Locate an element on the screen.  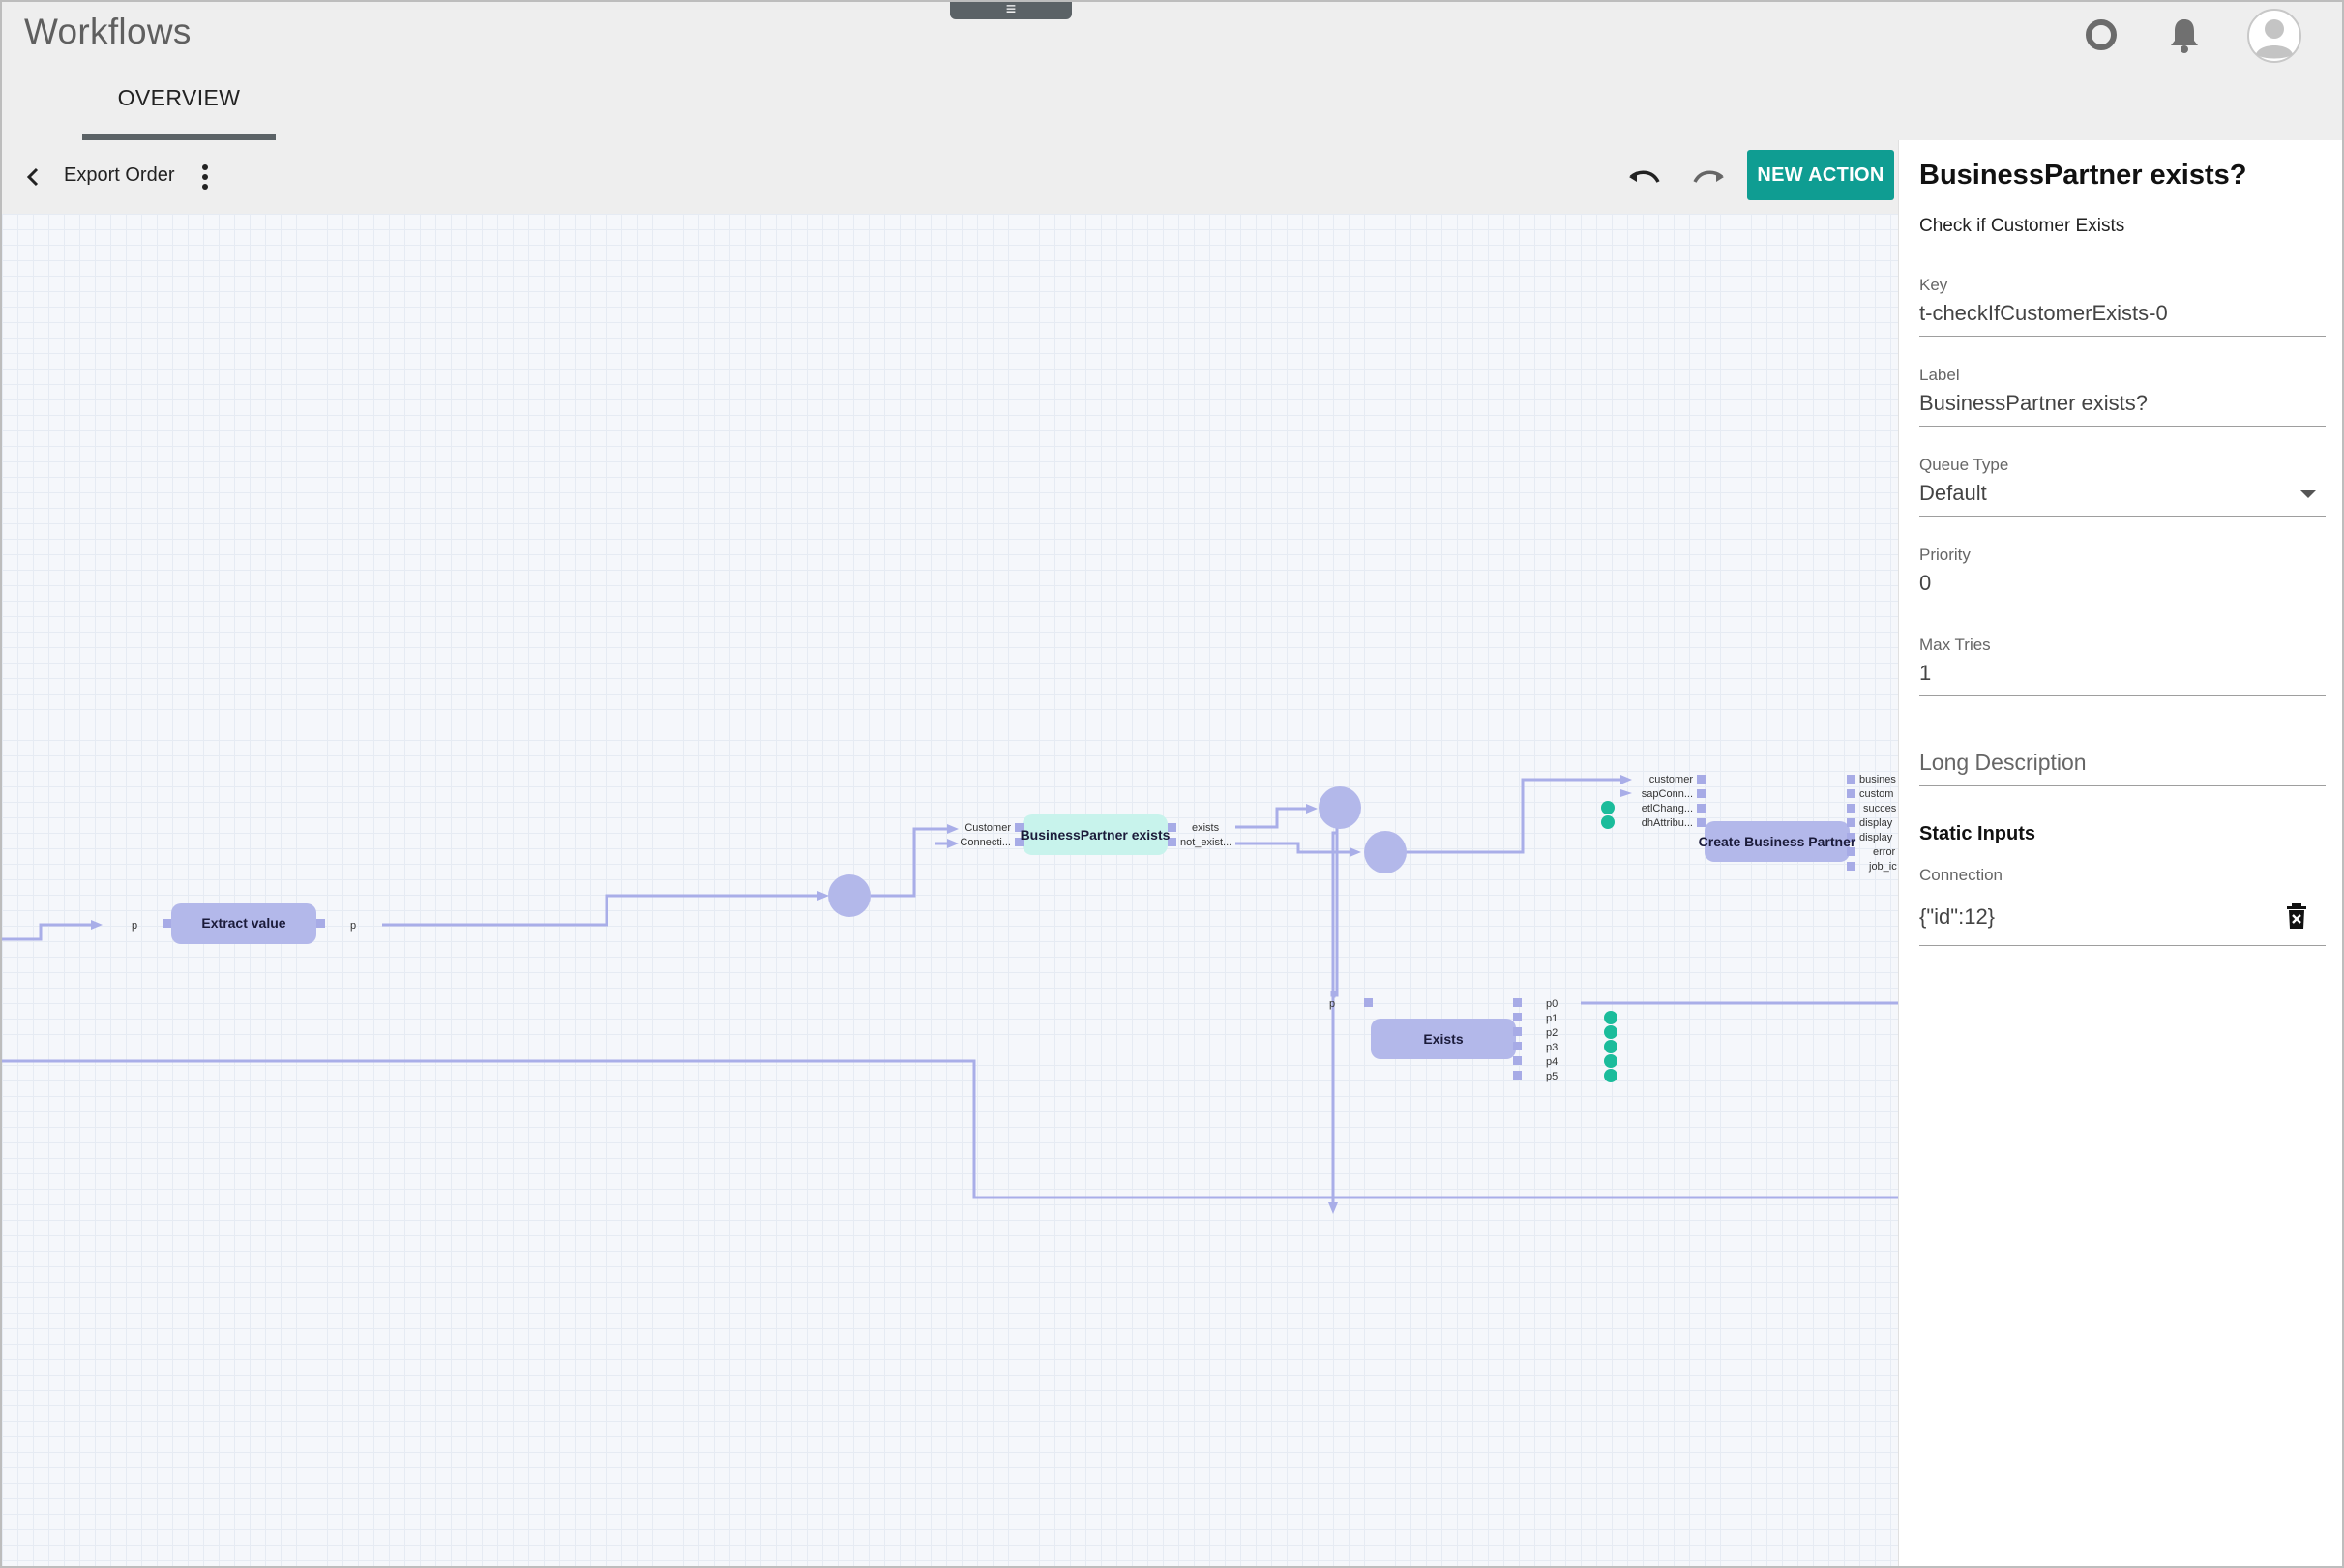
redo-icon is located at coordinates (1708, 177).